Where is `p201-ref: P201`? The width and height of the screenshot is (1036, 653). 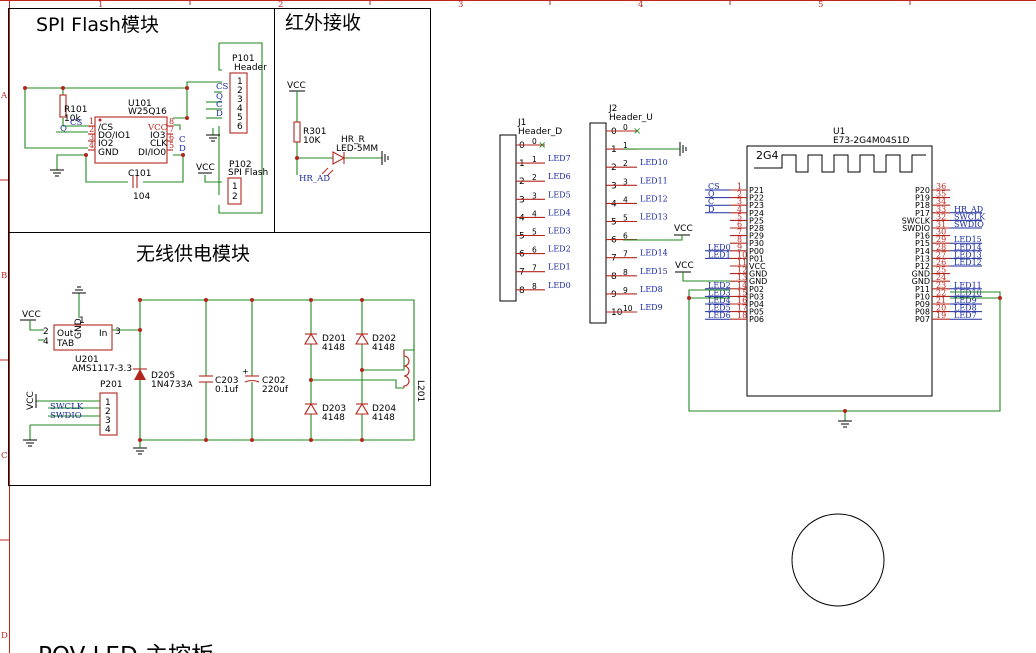
p201-ref: P201 is located at coordinates (111, 385).